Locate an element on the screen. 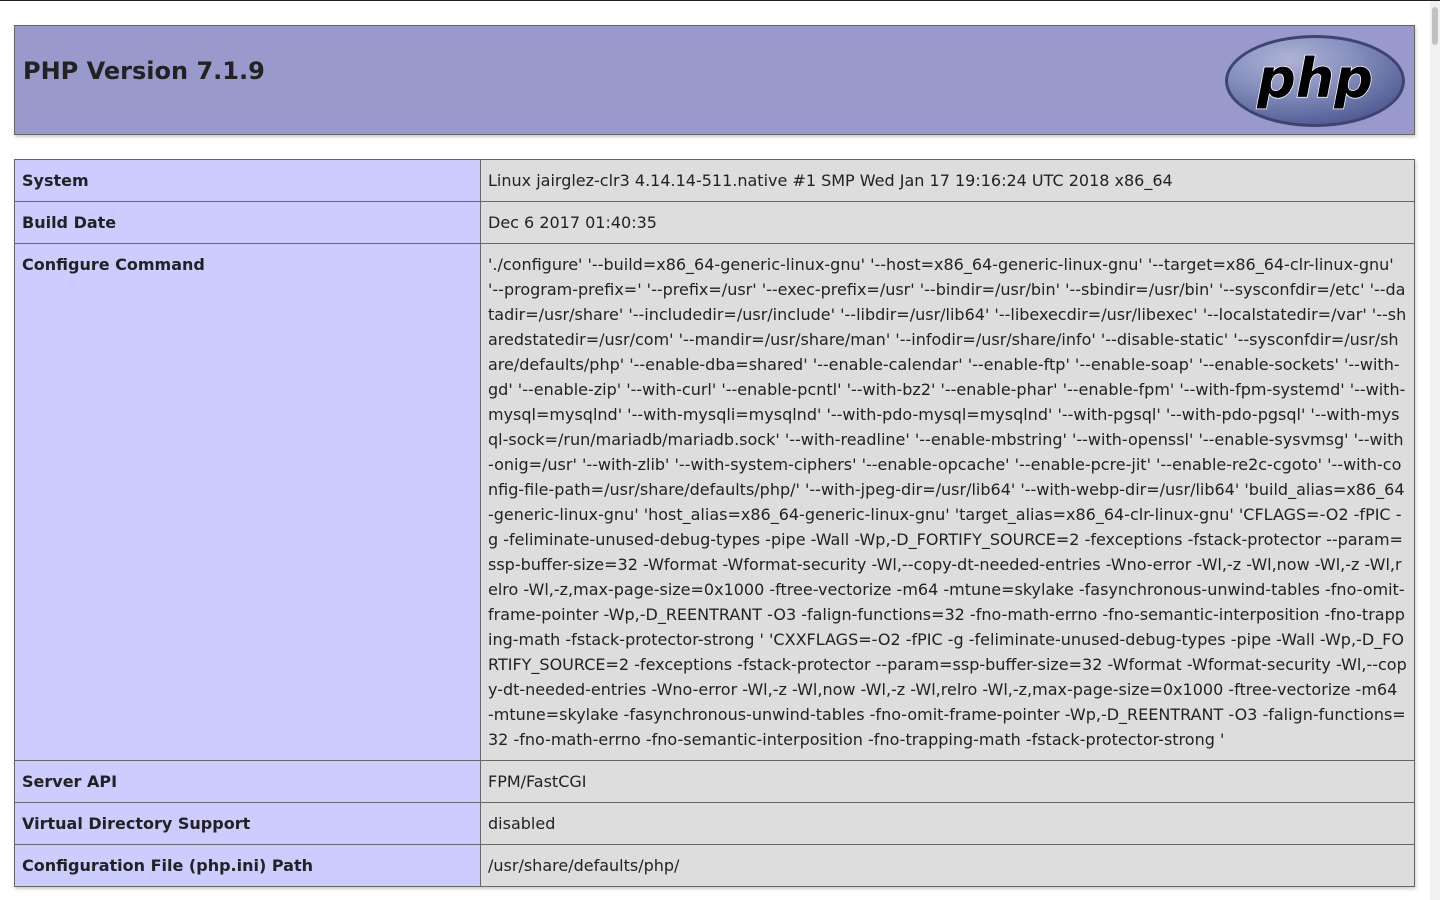 Image resolution: width=1440 pixels, height=900 pixels. row-key: Configuration File (php.ini) Path is located at coordinates (247, 865).